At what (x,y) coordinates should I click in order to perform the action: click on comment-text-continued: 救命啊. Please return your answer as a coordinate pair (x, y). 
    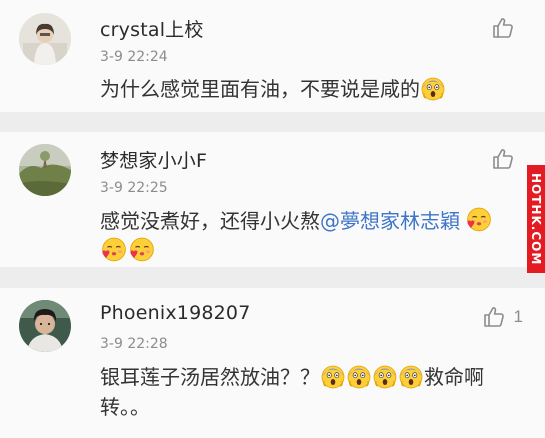
    Looking at the image, I should click on (454, 377).